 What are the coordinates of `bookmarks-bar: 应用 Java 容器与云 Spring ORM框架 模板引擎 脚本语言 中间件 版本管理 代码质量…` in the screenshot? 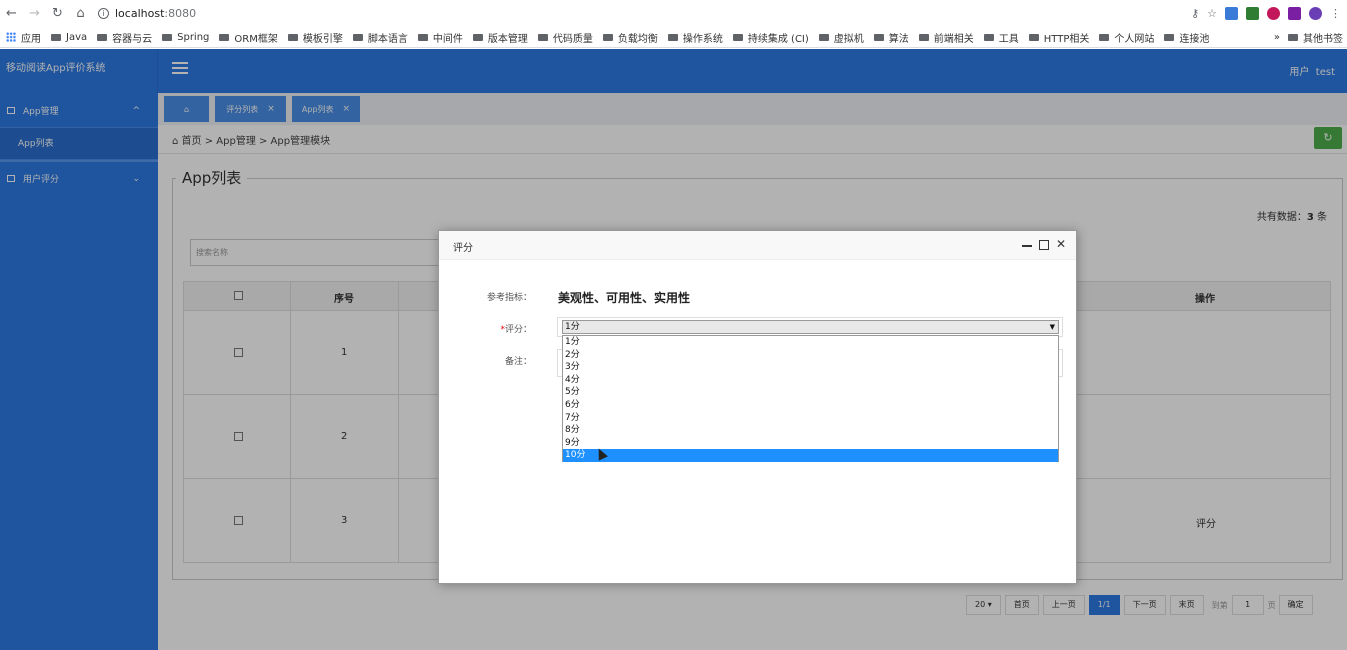 It's located at (673, 37).